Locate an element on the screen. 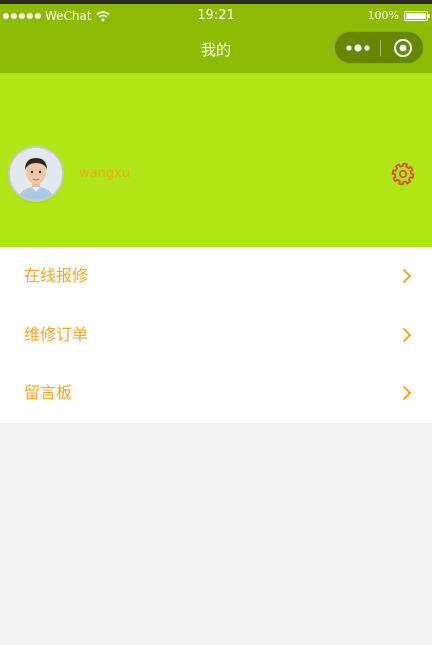 This screenshot has height=645, width=432. username: wangxu is located at coordinates (105, 173).